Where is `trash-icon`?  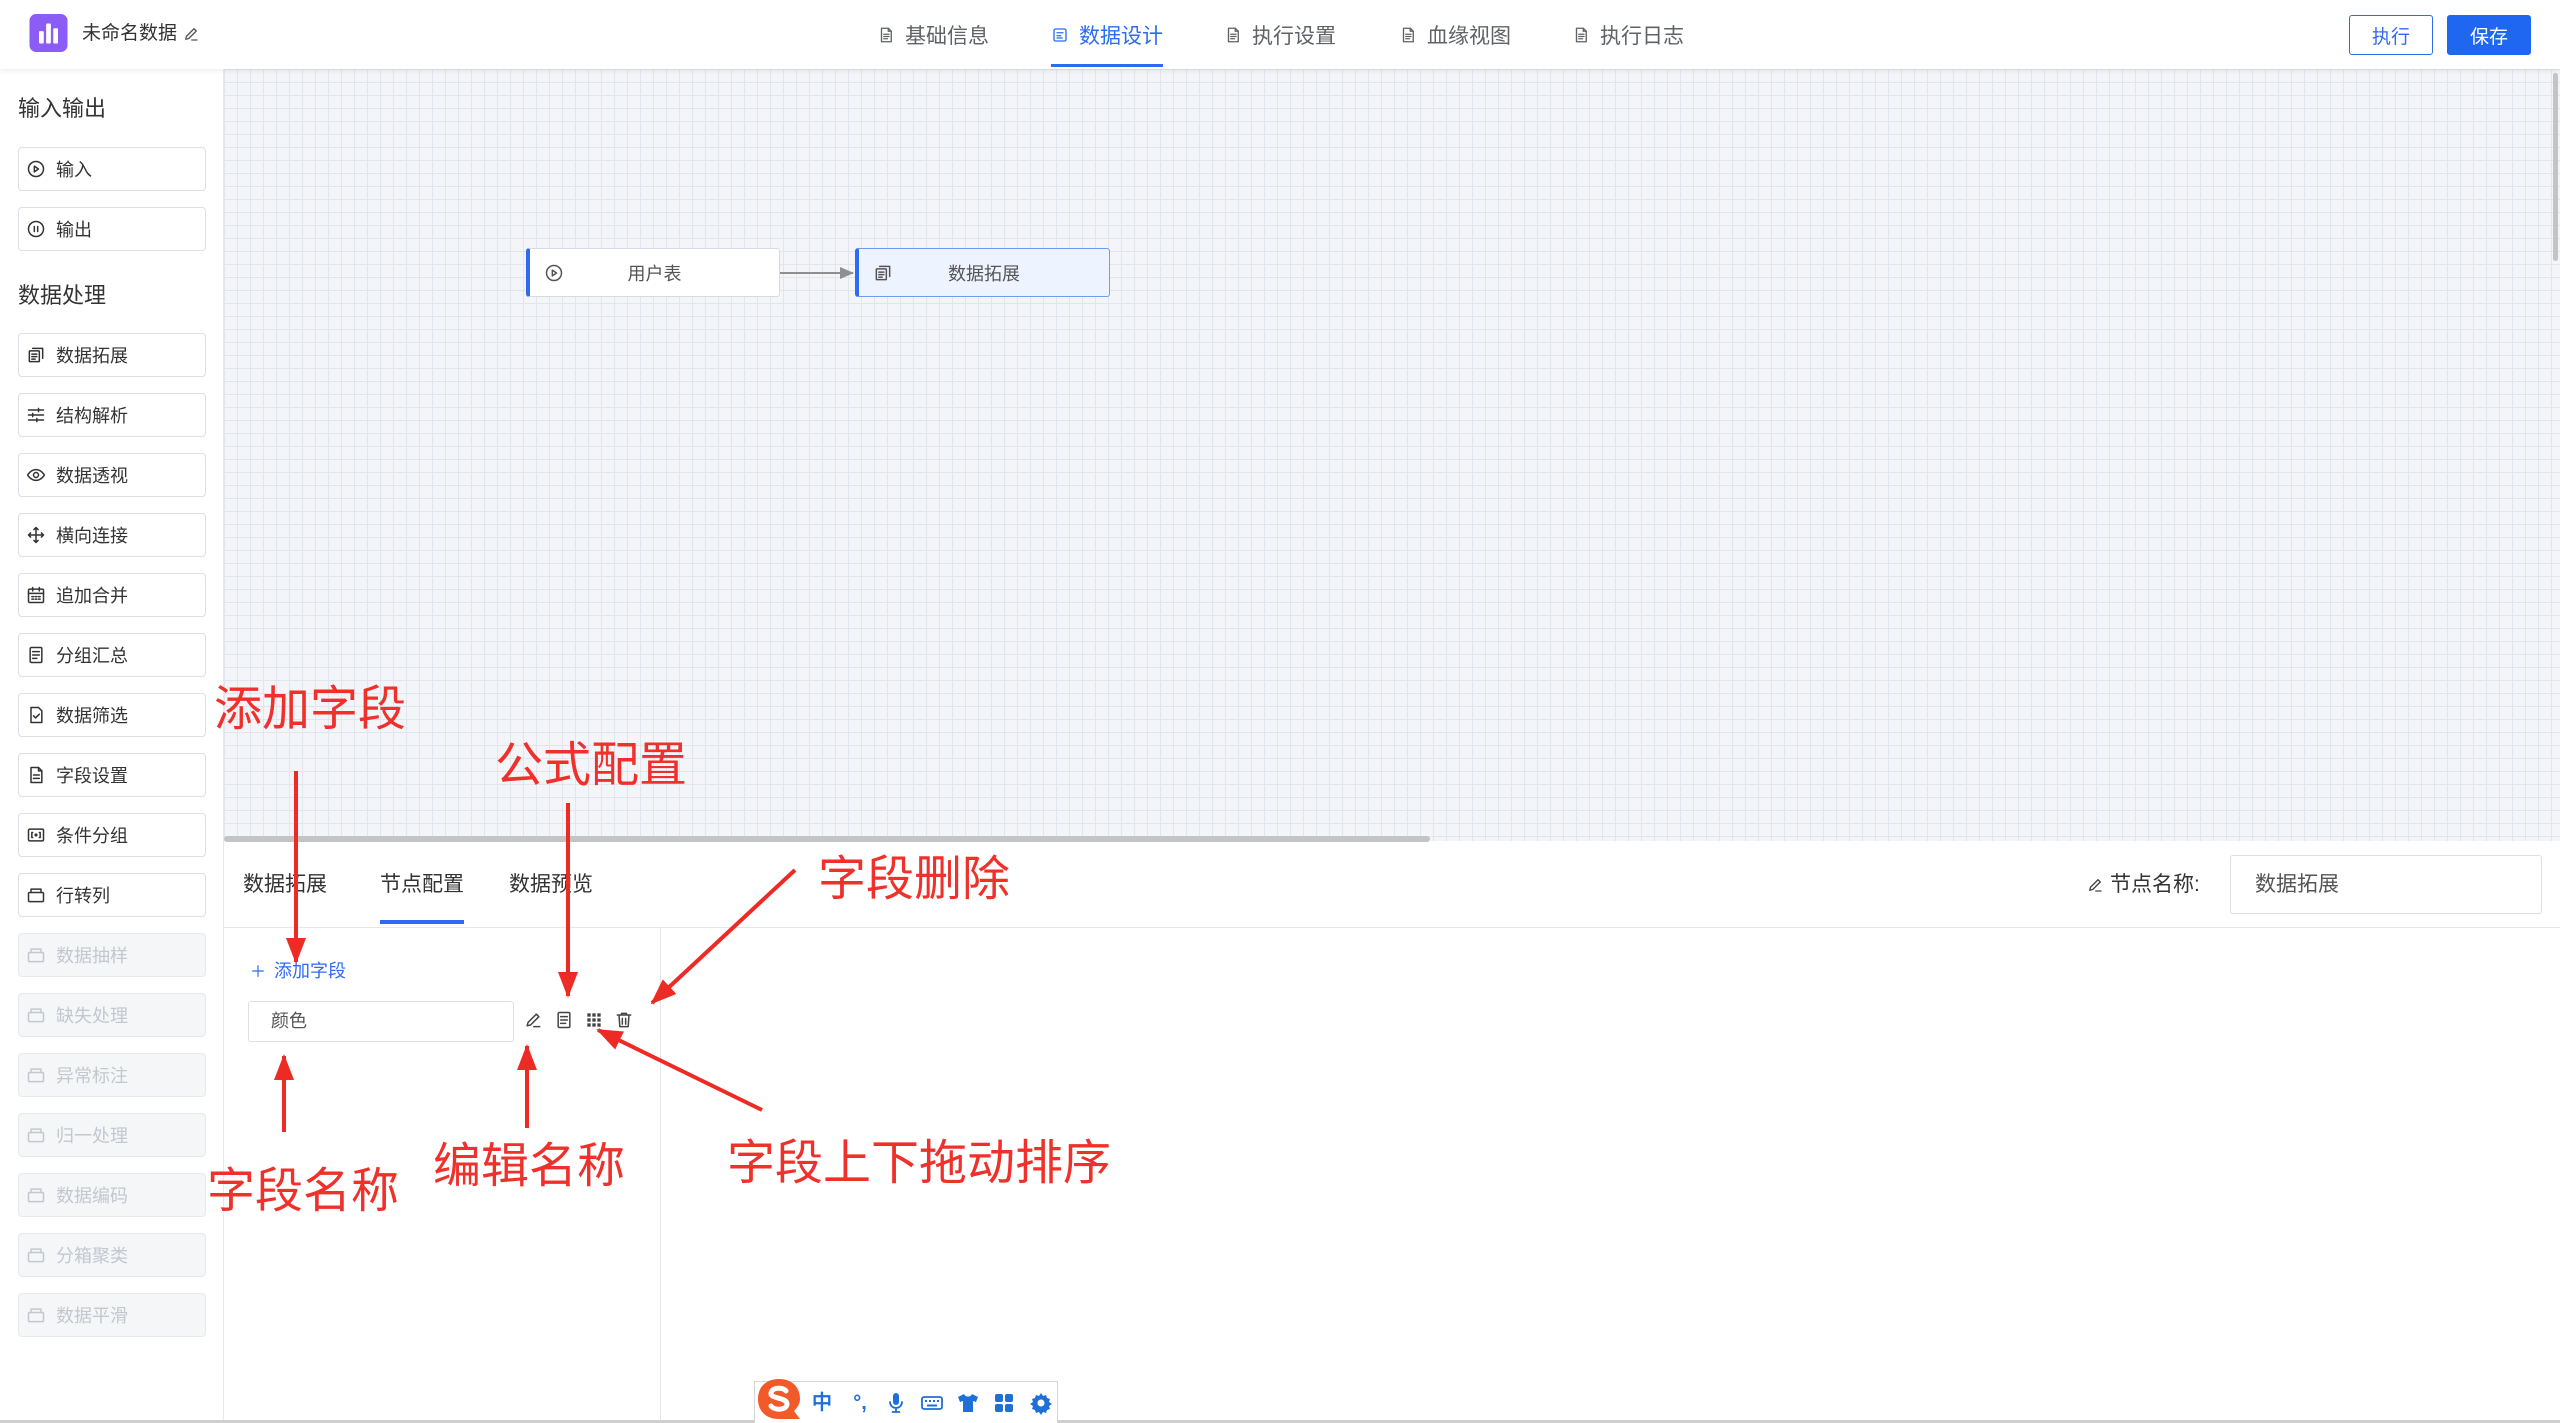
trash-icon is located at coordinates (624, 1020).